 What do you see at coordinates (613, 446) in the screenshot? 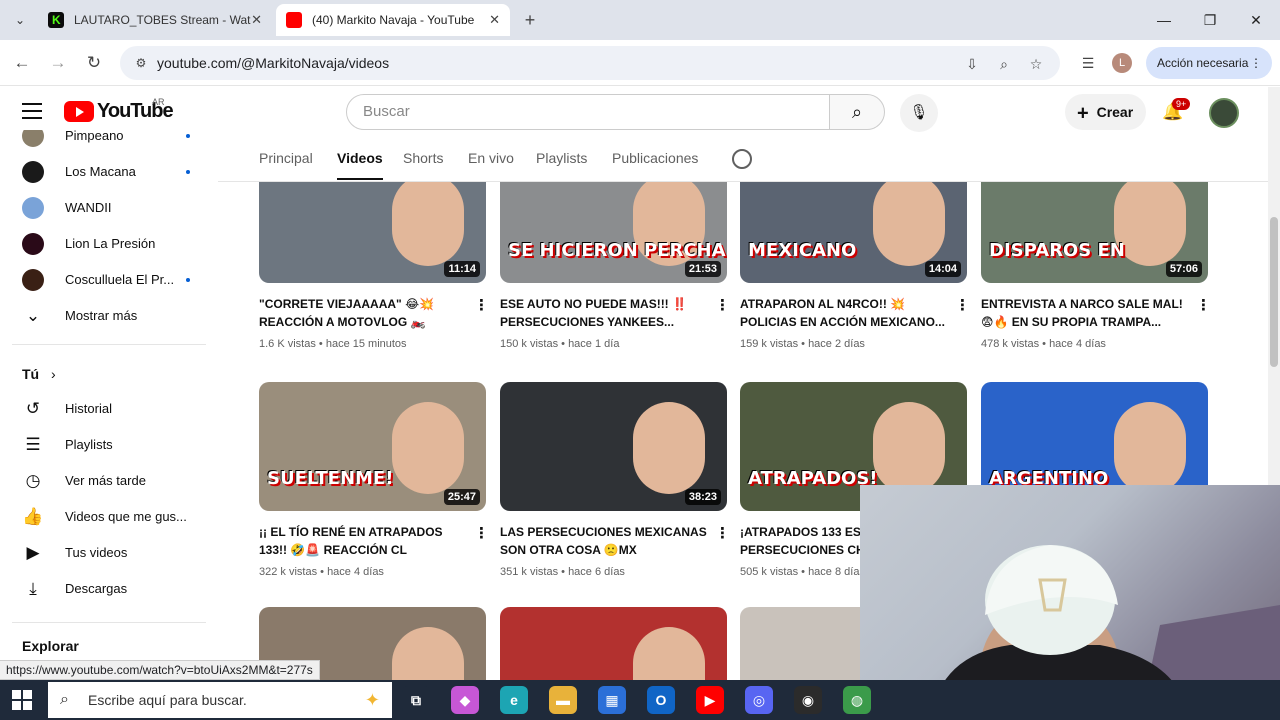
I see `video-thumbnail: 38:23` at bounding box center [613, 446].